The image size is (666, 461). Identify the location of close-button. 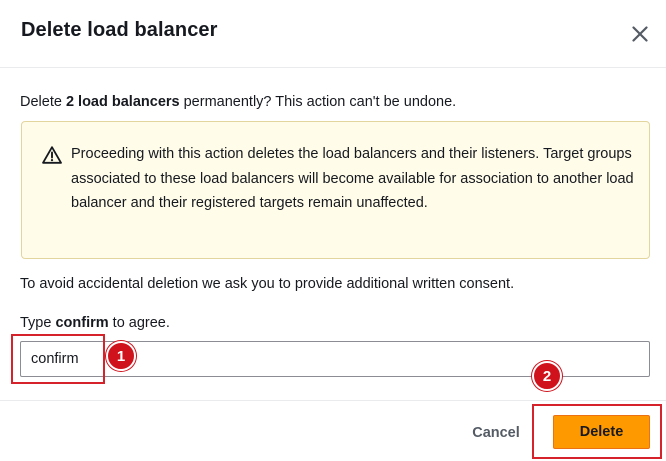
(640, 34).